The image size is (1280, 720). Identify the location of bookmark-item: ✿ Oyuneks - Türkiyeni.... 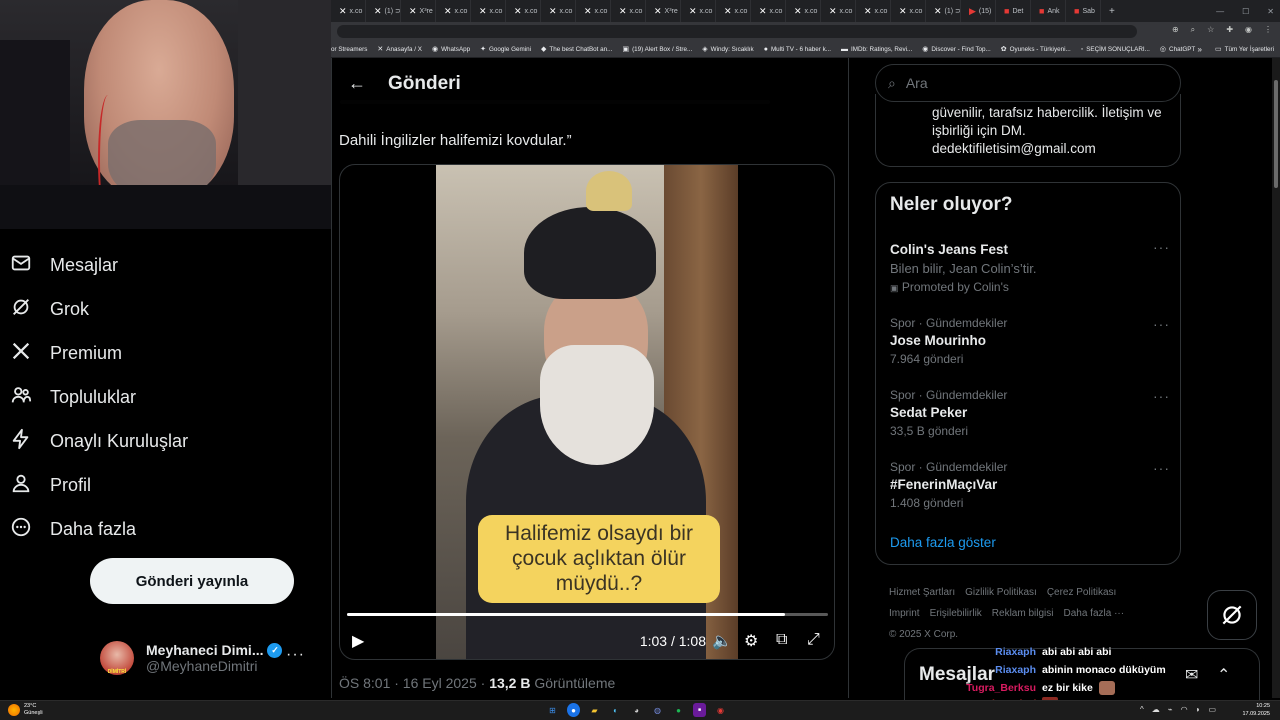
(1036, 49).